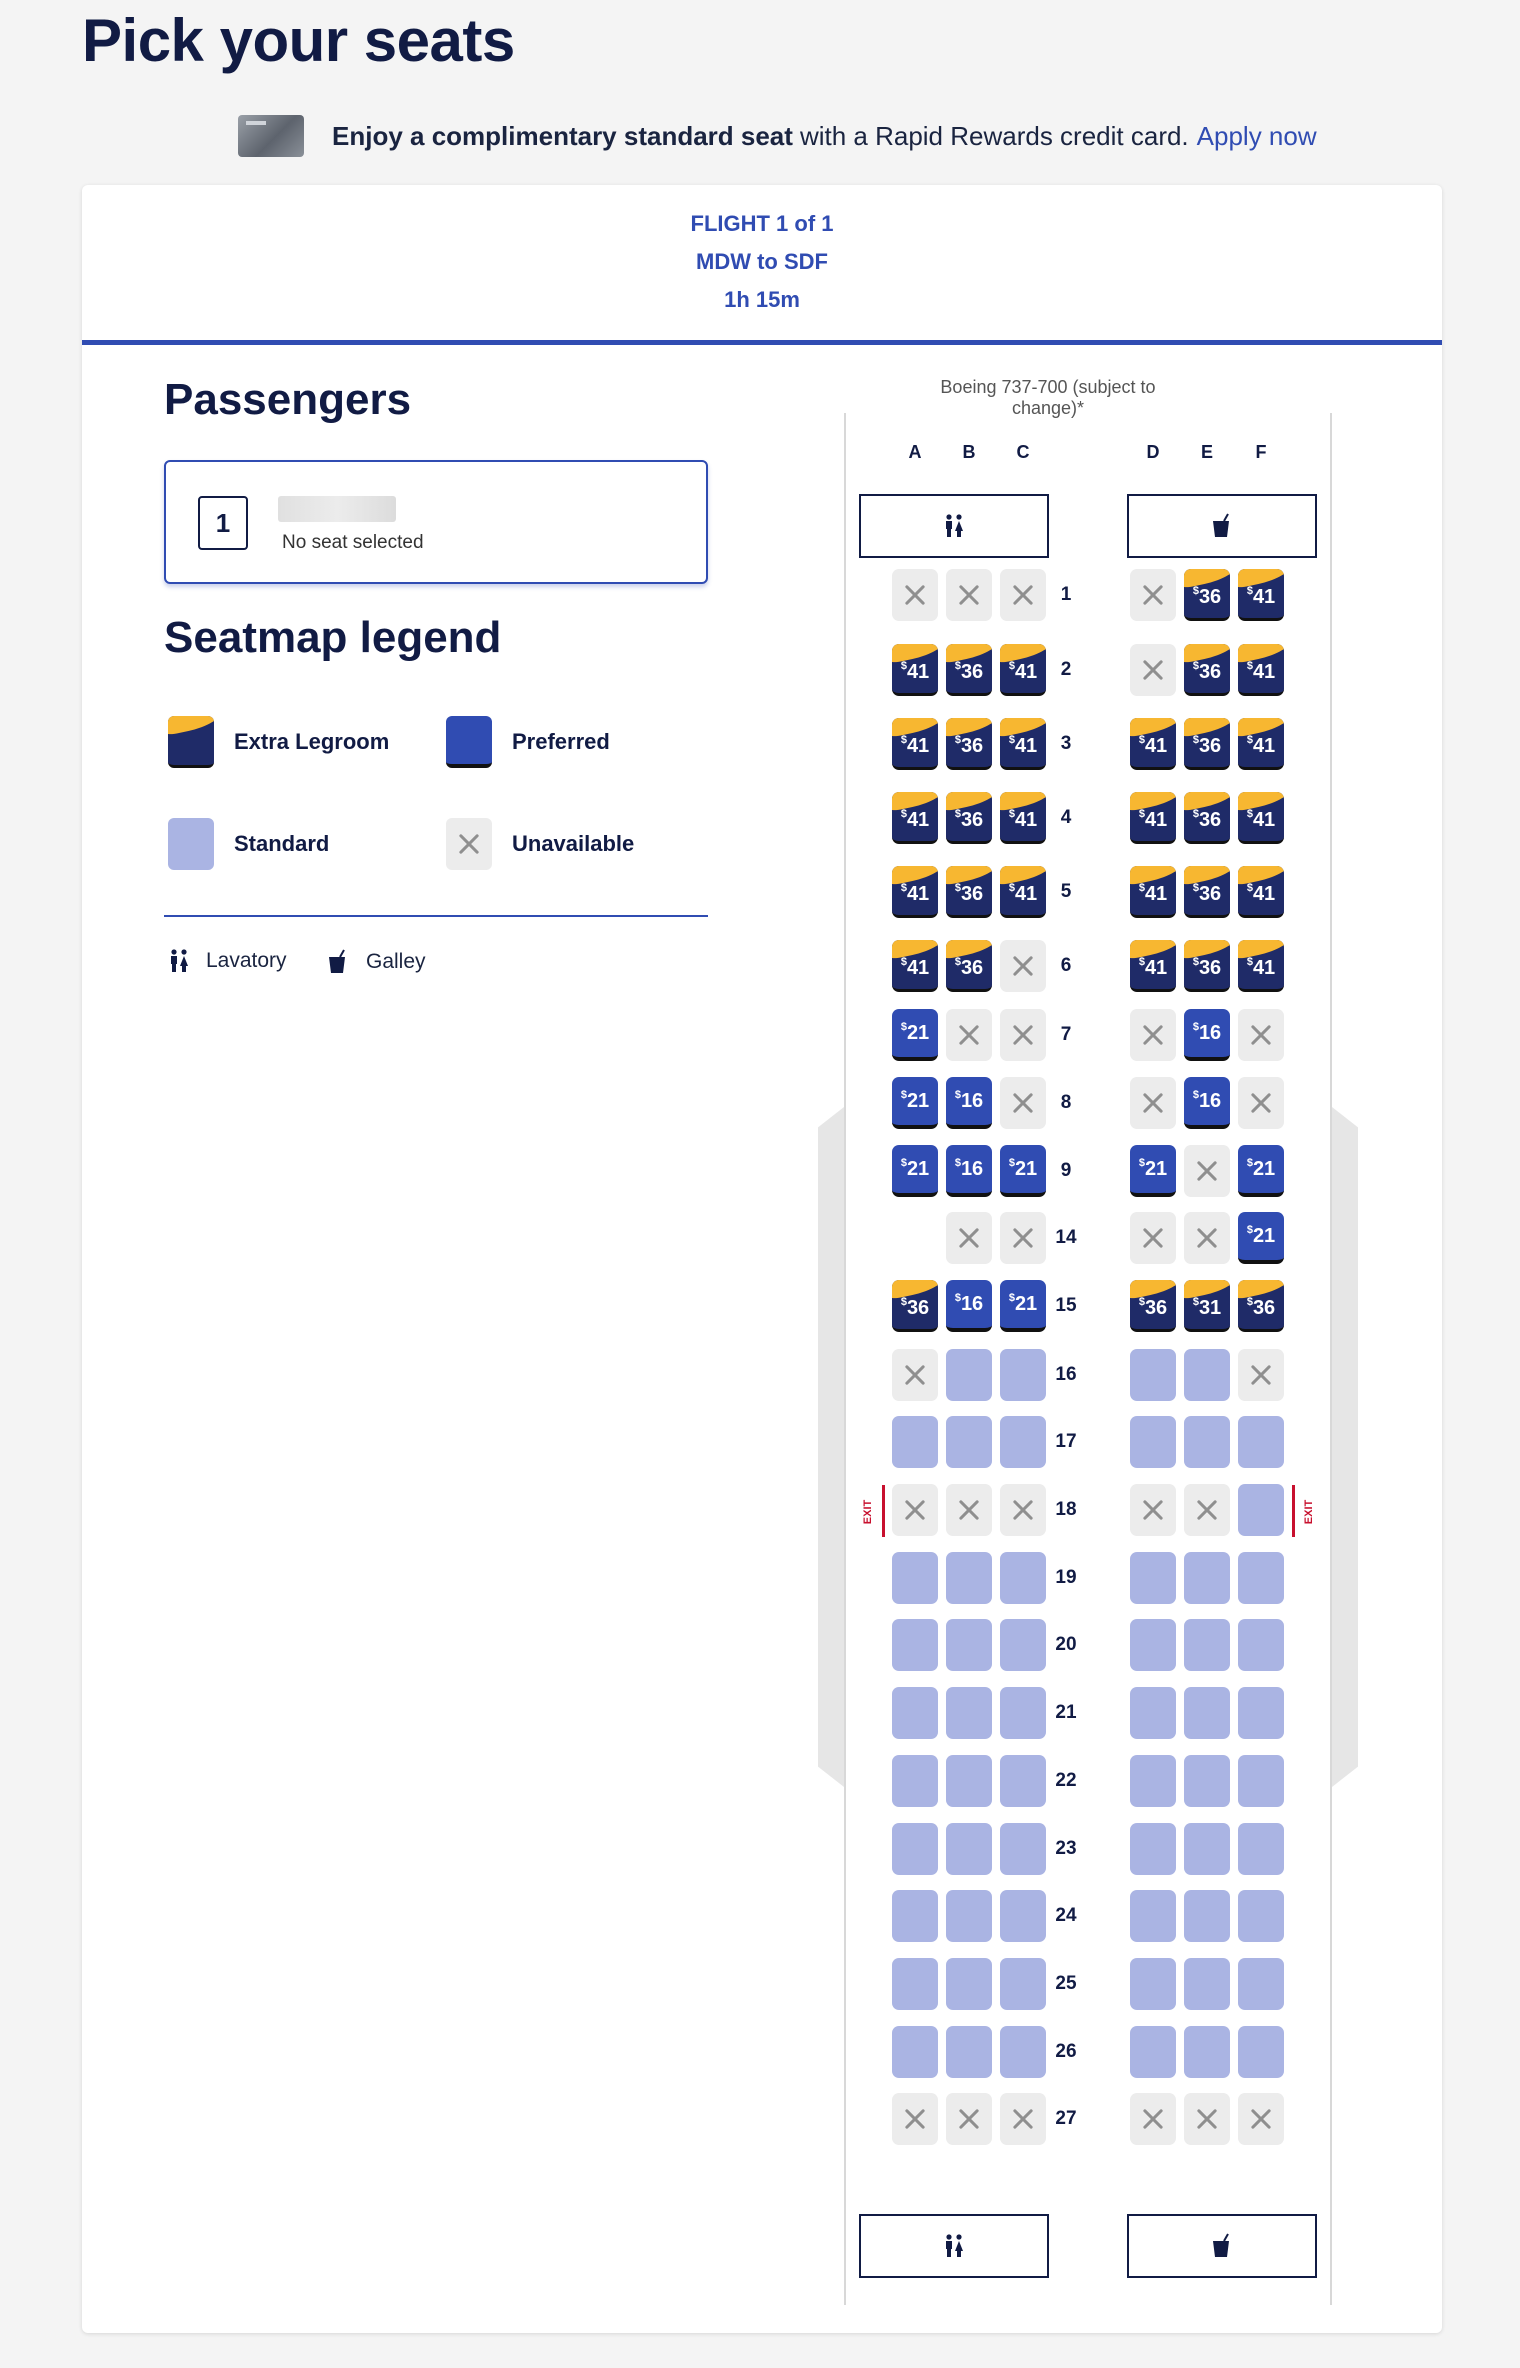 This screenshot has width=1520, height=2368. I want to click on seat-26a, so click(915, 2052).